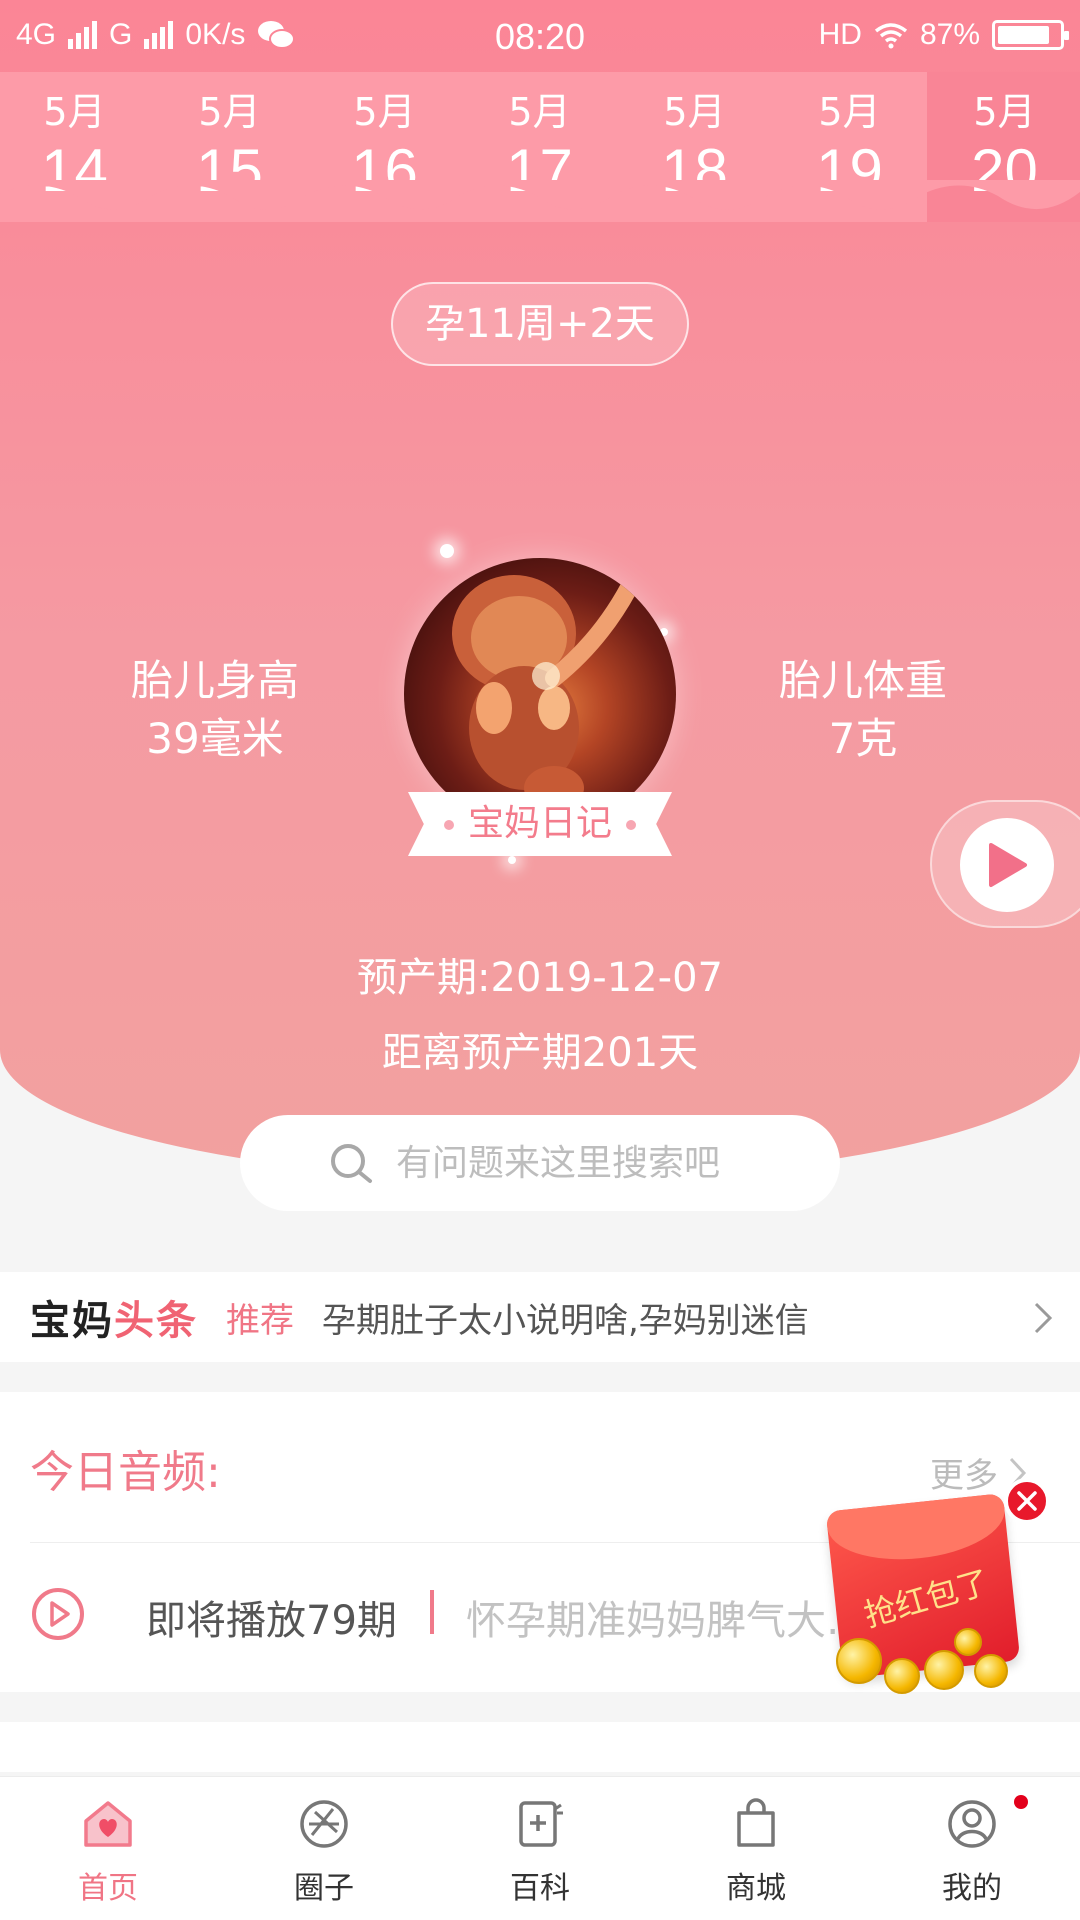 The image size is (1080, 1920). I want to click on status-right: HD 87%, so click(943, 35).